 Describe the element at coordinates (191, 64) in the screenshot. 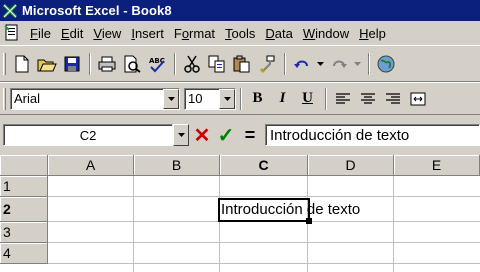

I see `cut-icon` at that location.